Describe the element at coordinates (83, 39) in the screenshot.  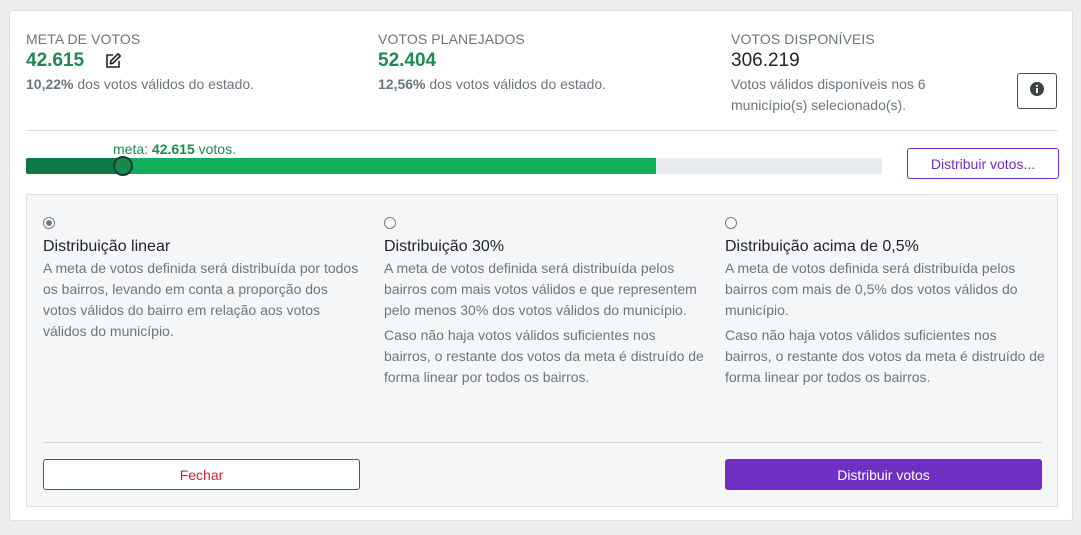
I see `stat-label: META DE VOTOS` at that location.